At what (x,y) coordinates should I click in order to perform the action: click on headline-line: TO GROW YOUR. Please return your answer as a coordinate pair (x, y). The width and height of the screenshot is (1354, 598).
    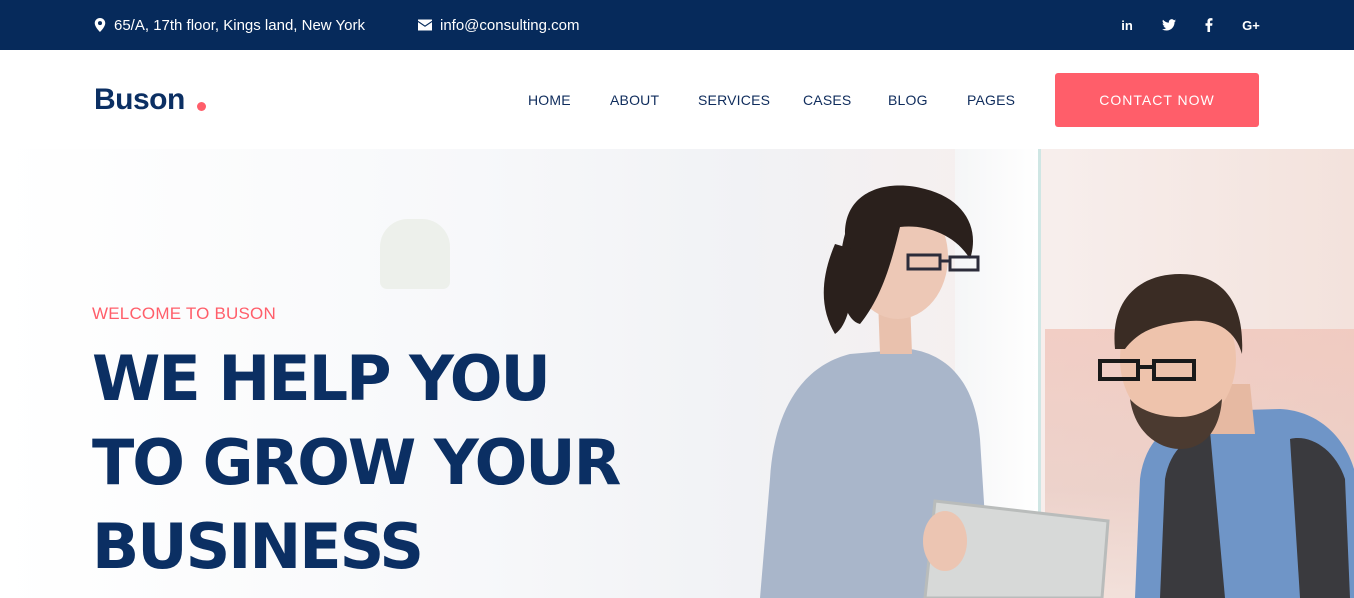
    Looking at the image, I should click on (356, 462).